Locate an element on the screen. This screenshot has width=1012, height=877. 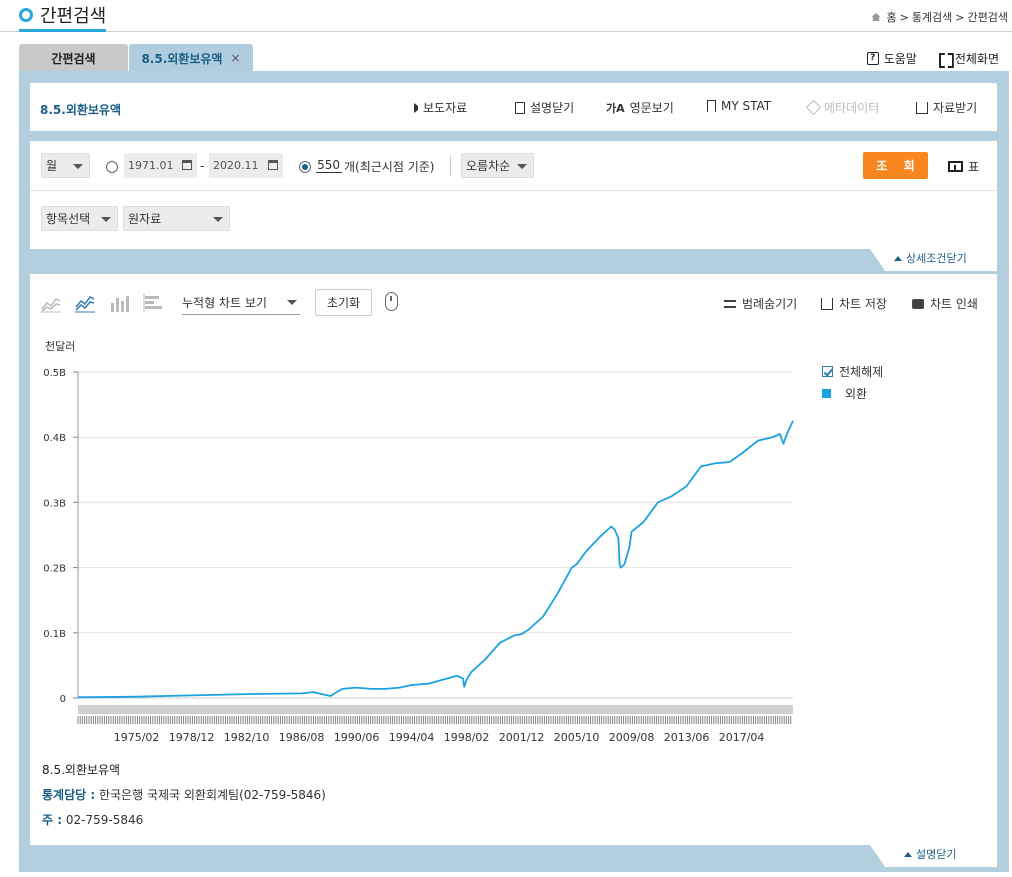
legend-item: 외환 is located at coordinates (852, 393).